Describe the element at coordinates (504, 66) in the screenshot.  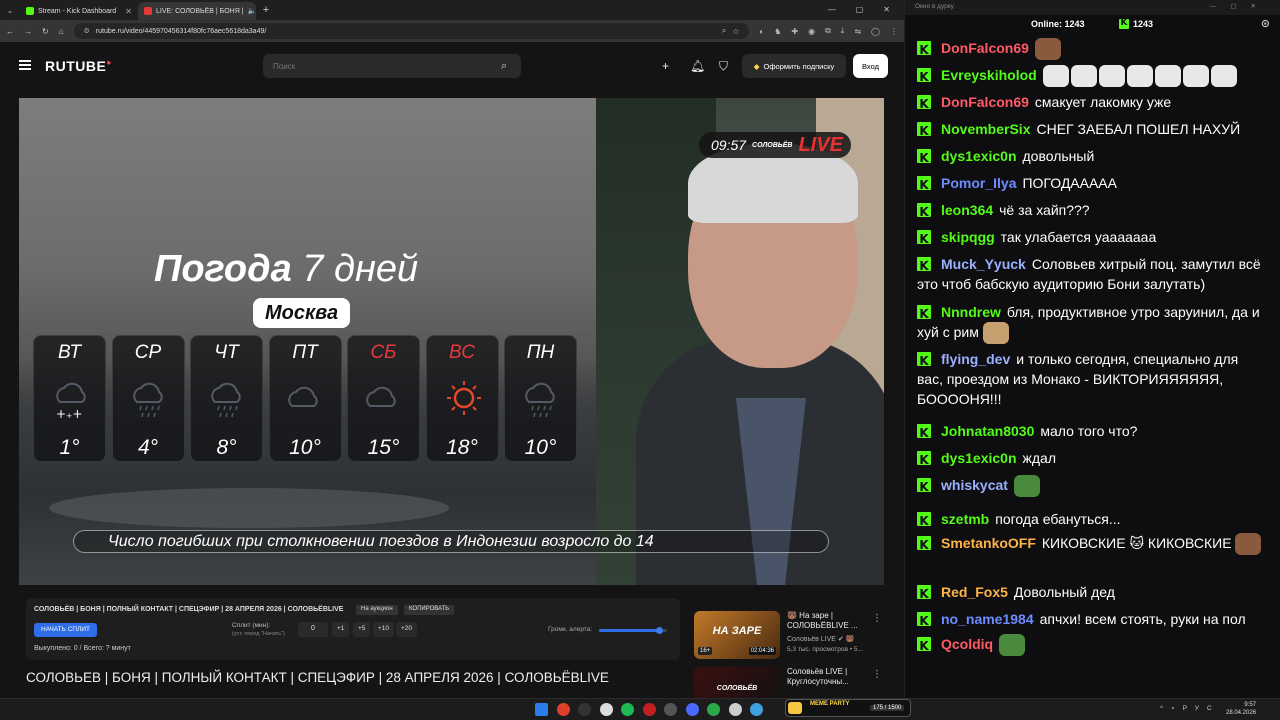
I see `search-icon: ⌕` at that location.